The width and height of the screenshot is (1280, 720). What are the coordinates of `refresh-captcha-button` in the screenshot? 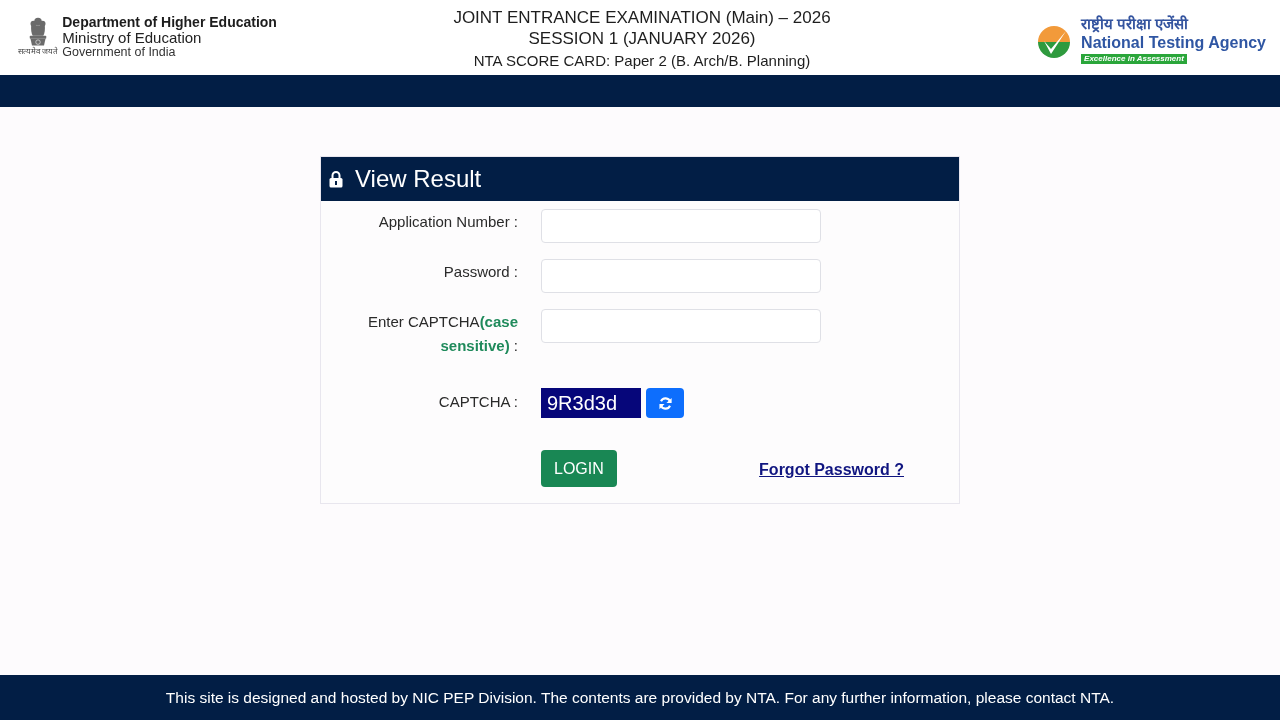 It's located at (665, 403).